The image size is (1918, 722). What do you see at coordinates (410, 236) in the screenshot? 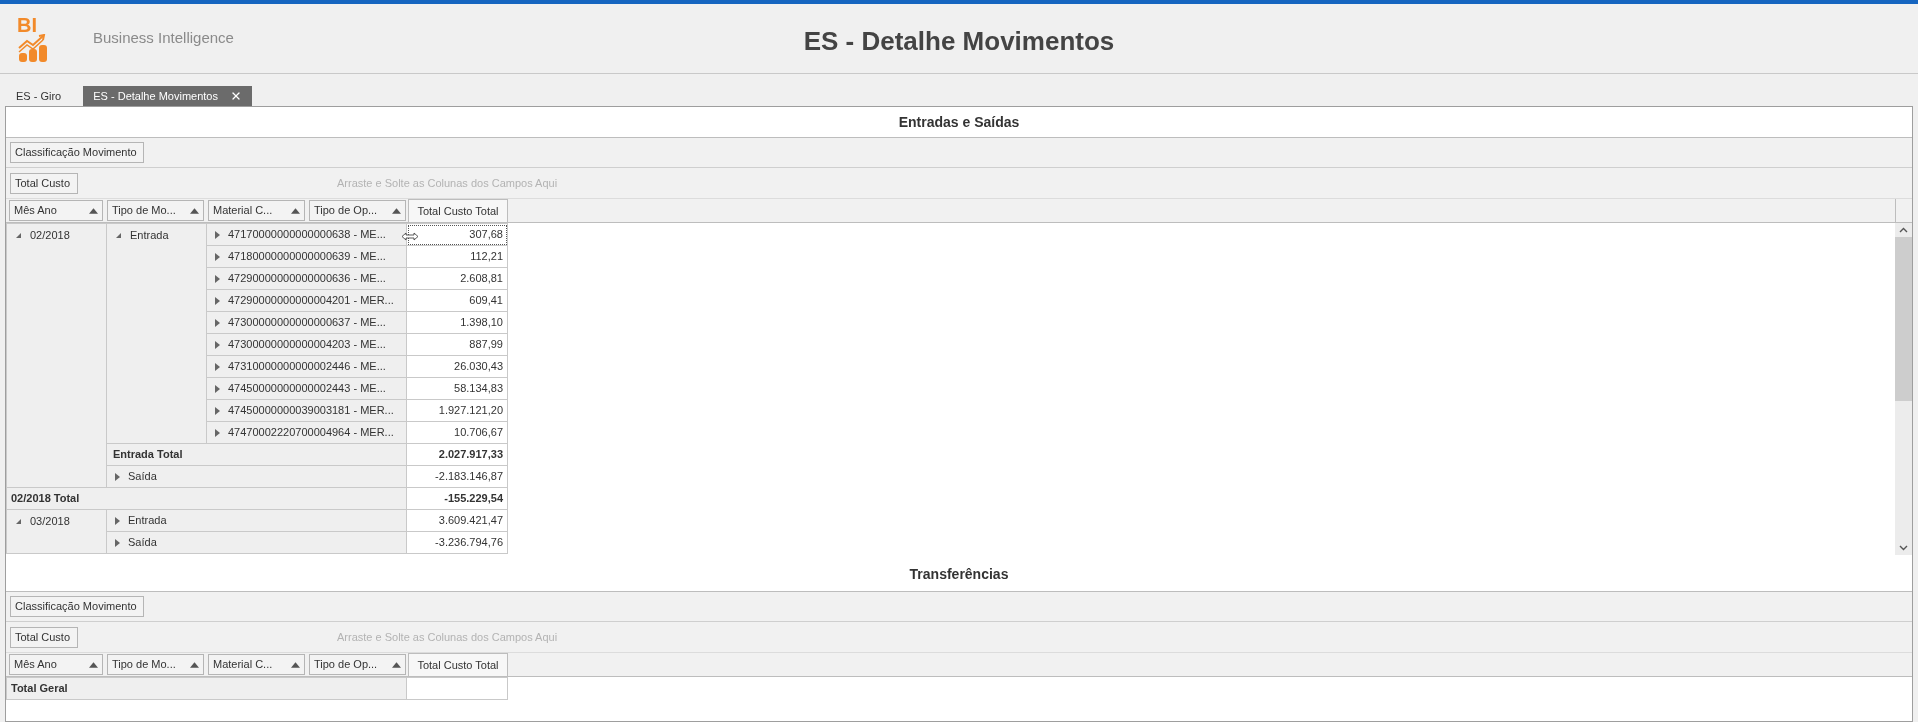
I see `resize-cursor-icon` at bounding box center [410, 236].